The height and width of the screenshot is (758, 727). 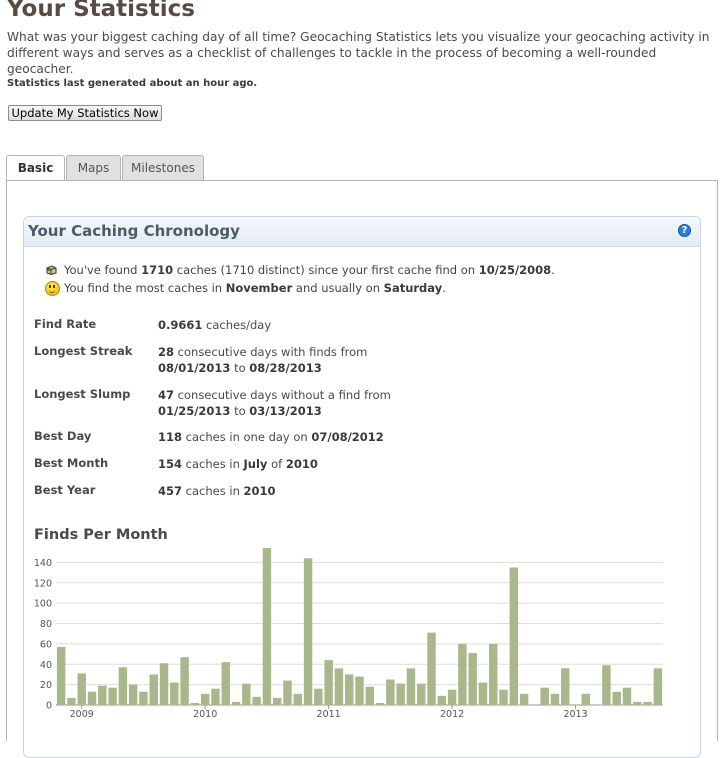 I want to click on stat-value: 457 caches in 2010, so click(x=217, y=491).